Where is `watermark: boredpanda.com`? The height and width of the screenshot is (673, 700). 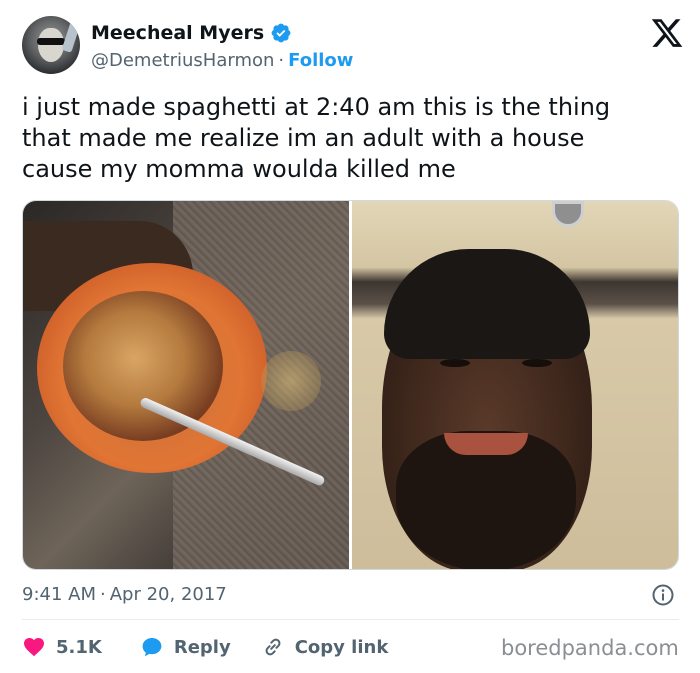
watermark: boredpanda.com is located at coordinates (590, 648).